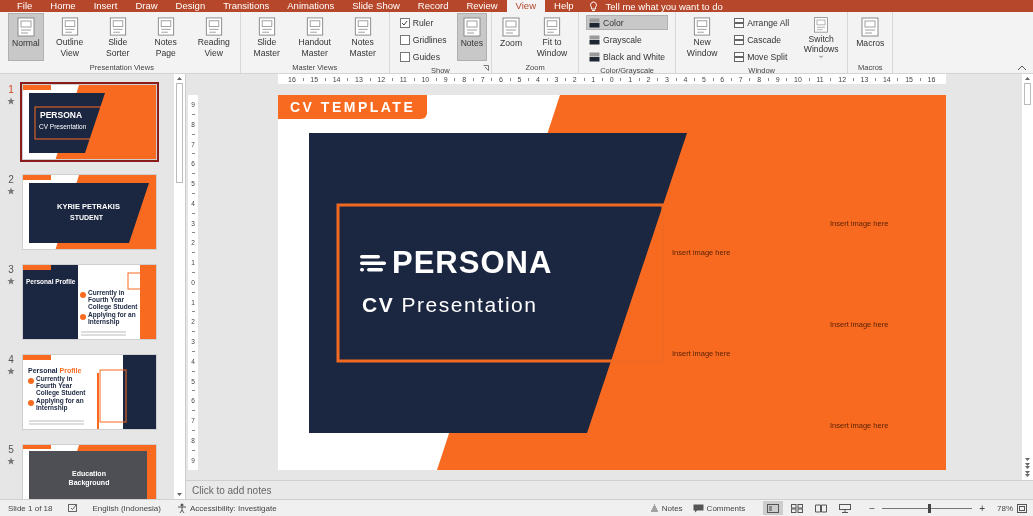 The width and height of the screenshot is (1033, 516). Describe the element at coordinates (627, 56) in the screenshot. I see `ribbon-button: Black and White` at that location.